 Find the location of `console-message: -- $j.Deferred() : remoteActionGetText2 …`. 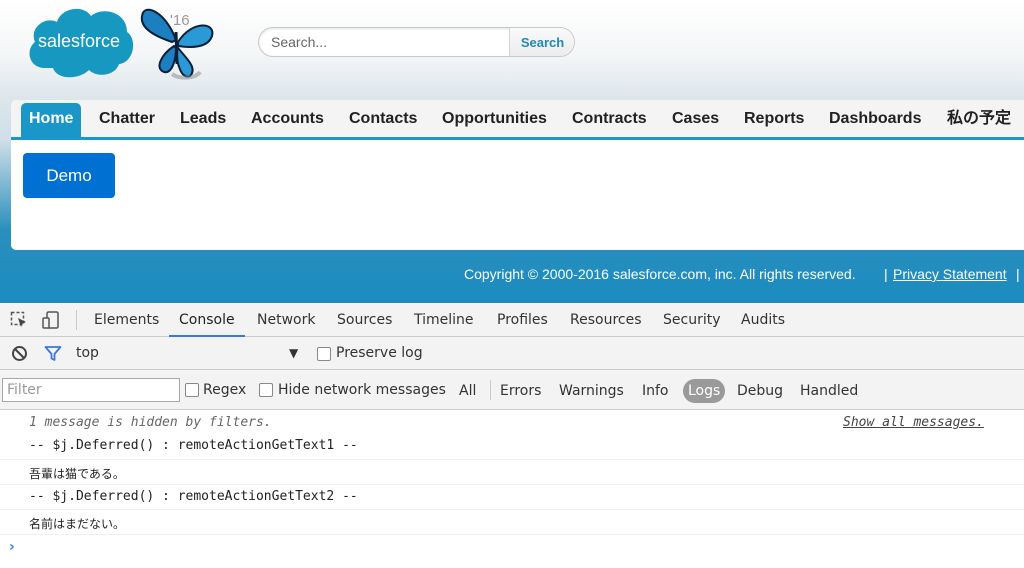

console-message: -- $j.Deferred() : remoteActionGetText2 … is located at coordinates (512, 497).